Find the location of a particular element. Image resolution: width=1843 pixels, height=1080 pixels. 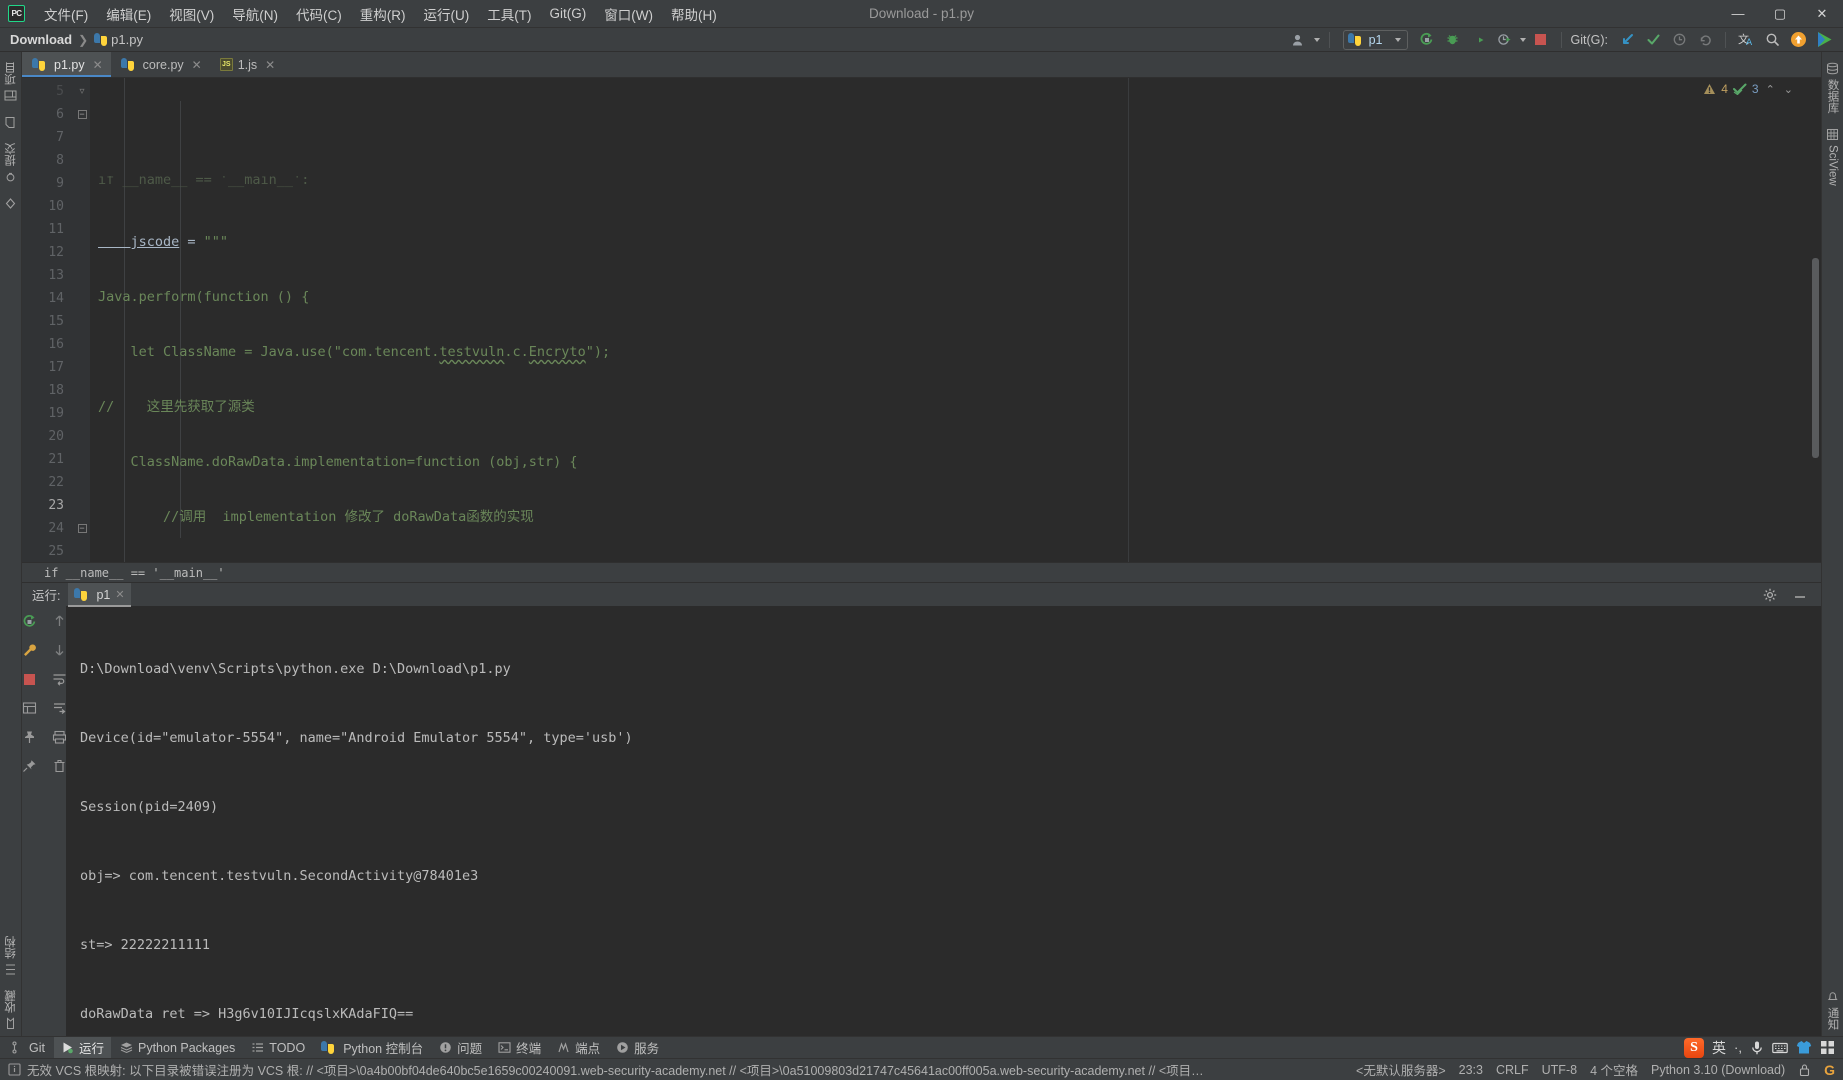

pin-icon is located at coordinates (29, 737).